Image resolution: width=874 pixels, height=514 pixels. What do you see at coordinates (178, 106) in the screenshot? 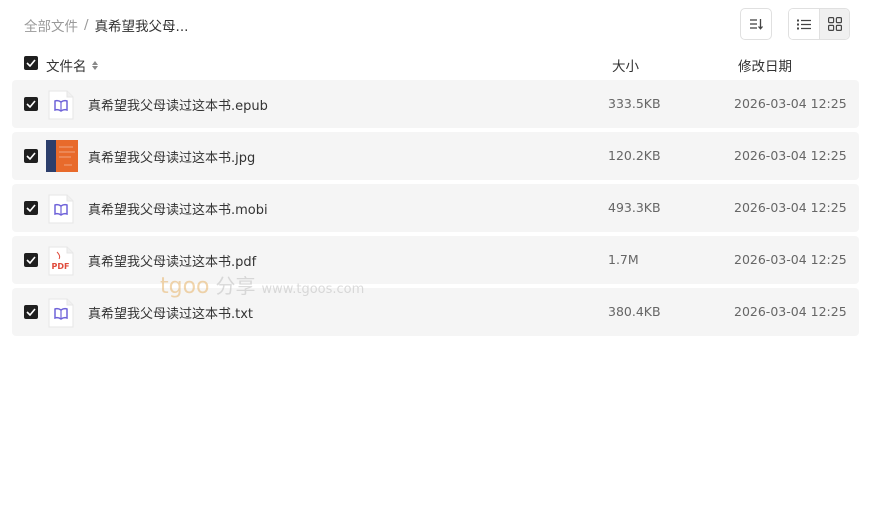
I see `file-name: 真希望我父母读过这本书.epub` at bounding box center [178, 106].